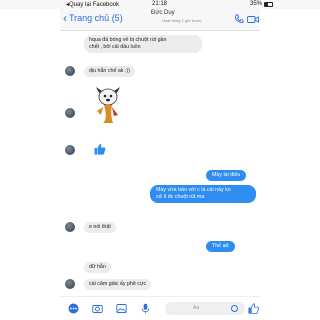 Image resolution: width=320 pixels, height=320 pixels. What do you see at coordinates (96, 18) in the screenshot?
I see `back-label: Trang chủ (5)` at bounding box center [96, 18].